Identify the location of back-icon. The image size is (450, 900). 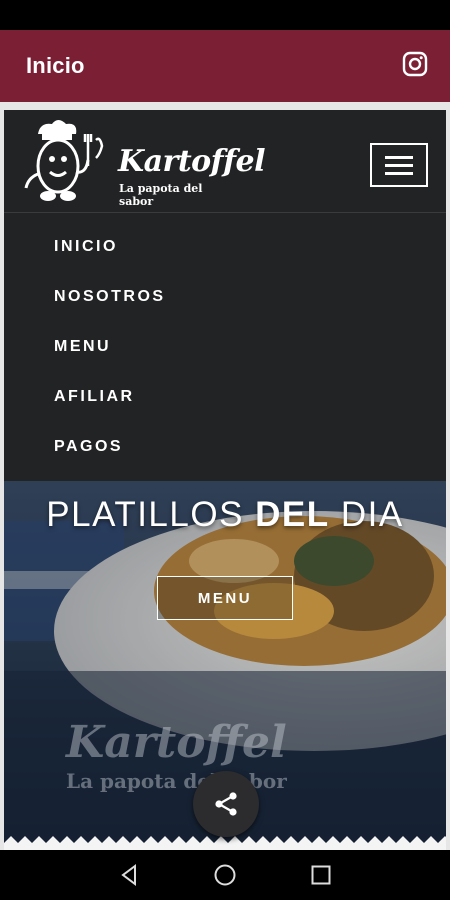
(129, 875).